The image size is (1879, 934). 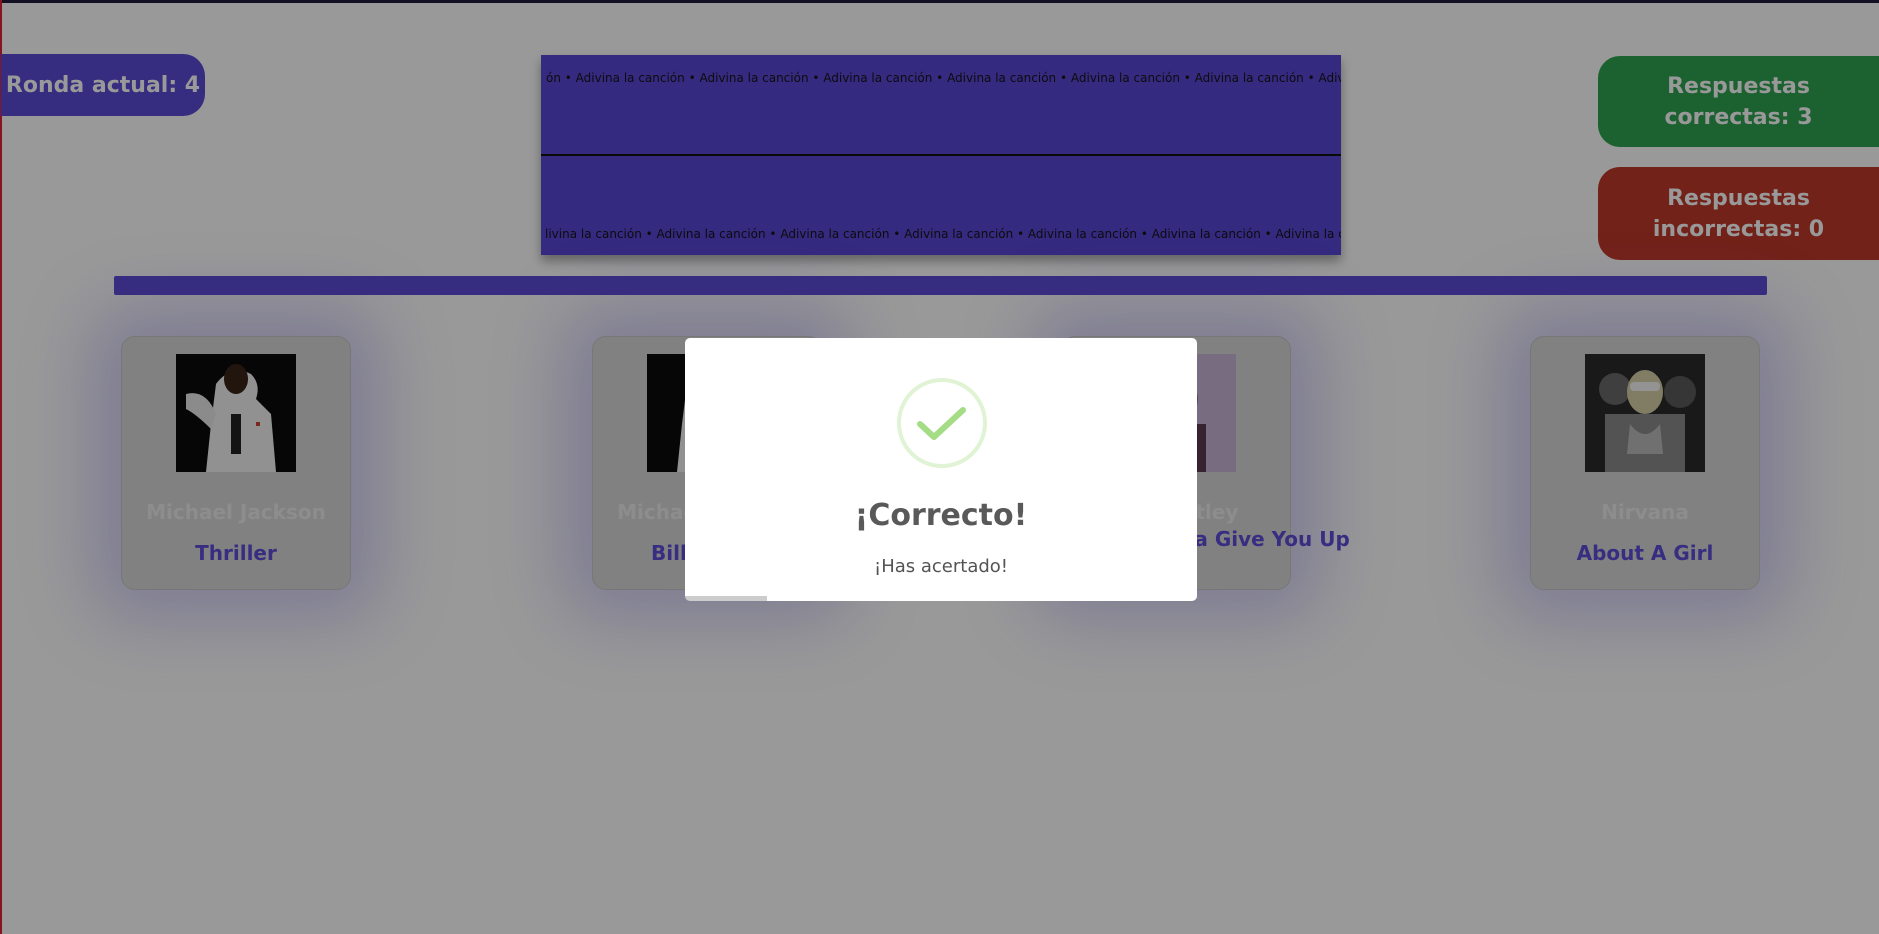 I want to click on dialog-timer-progress, so click(x=726, y=598).